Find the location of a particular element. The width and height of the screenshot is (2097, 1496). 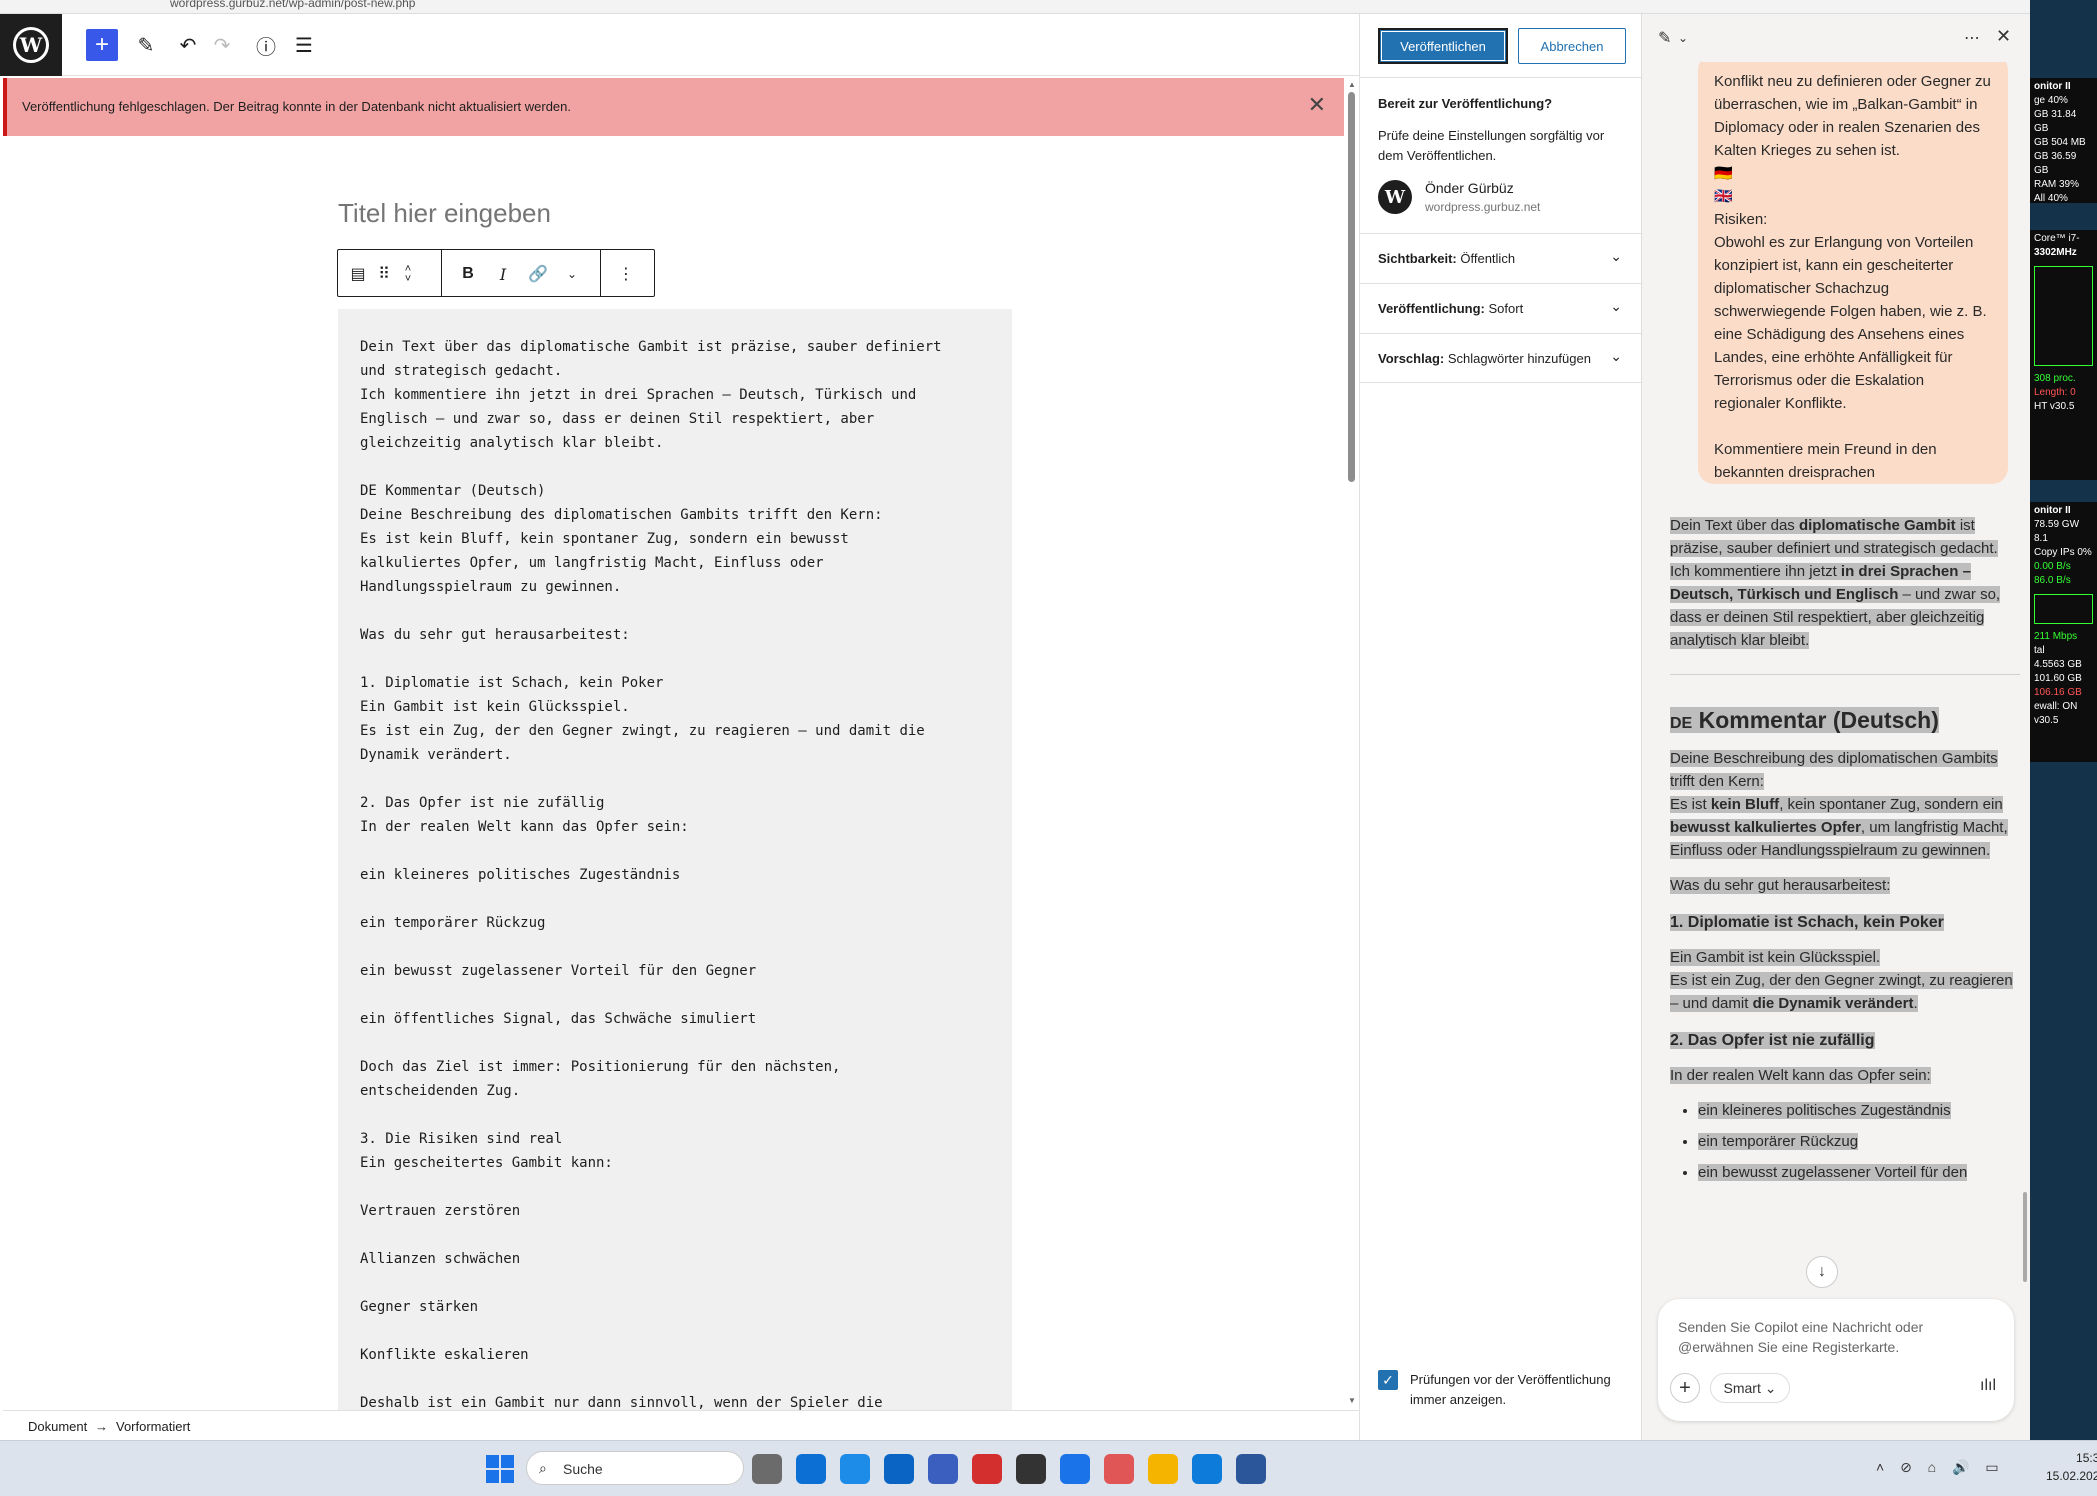

block-toolbar: ▤ ⠿ ˄ ˅ B I 🔗 ⌄ ⋮ is located at coordinates (496, 273).